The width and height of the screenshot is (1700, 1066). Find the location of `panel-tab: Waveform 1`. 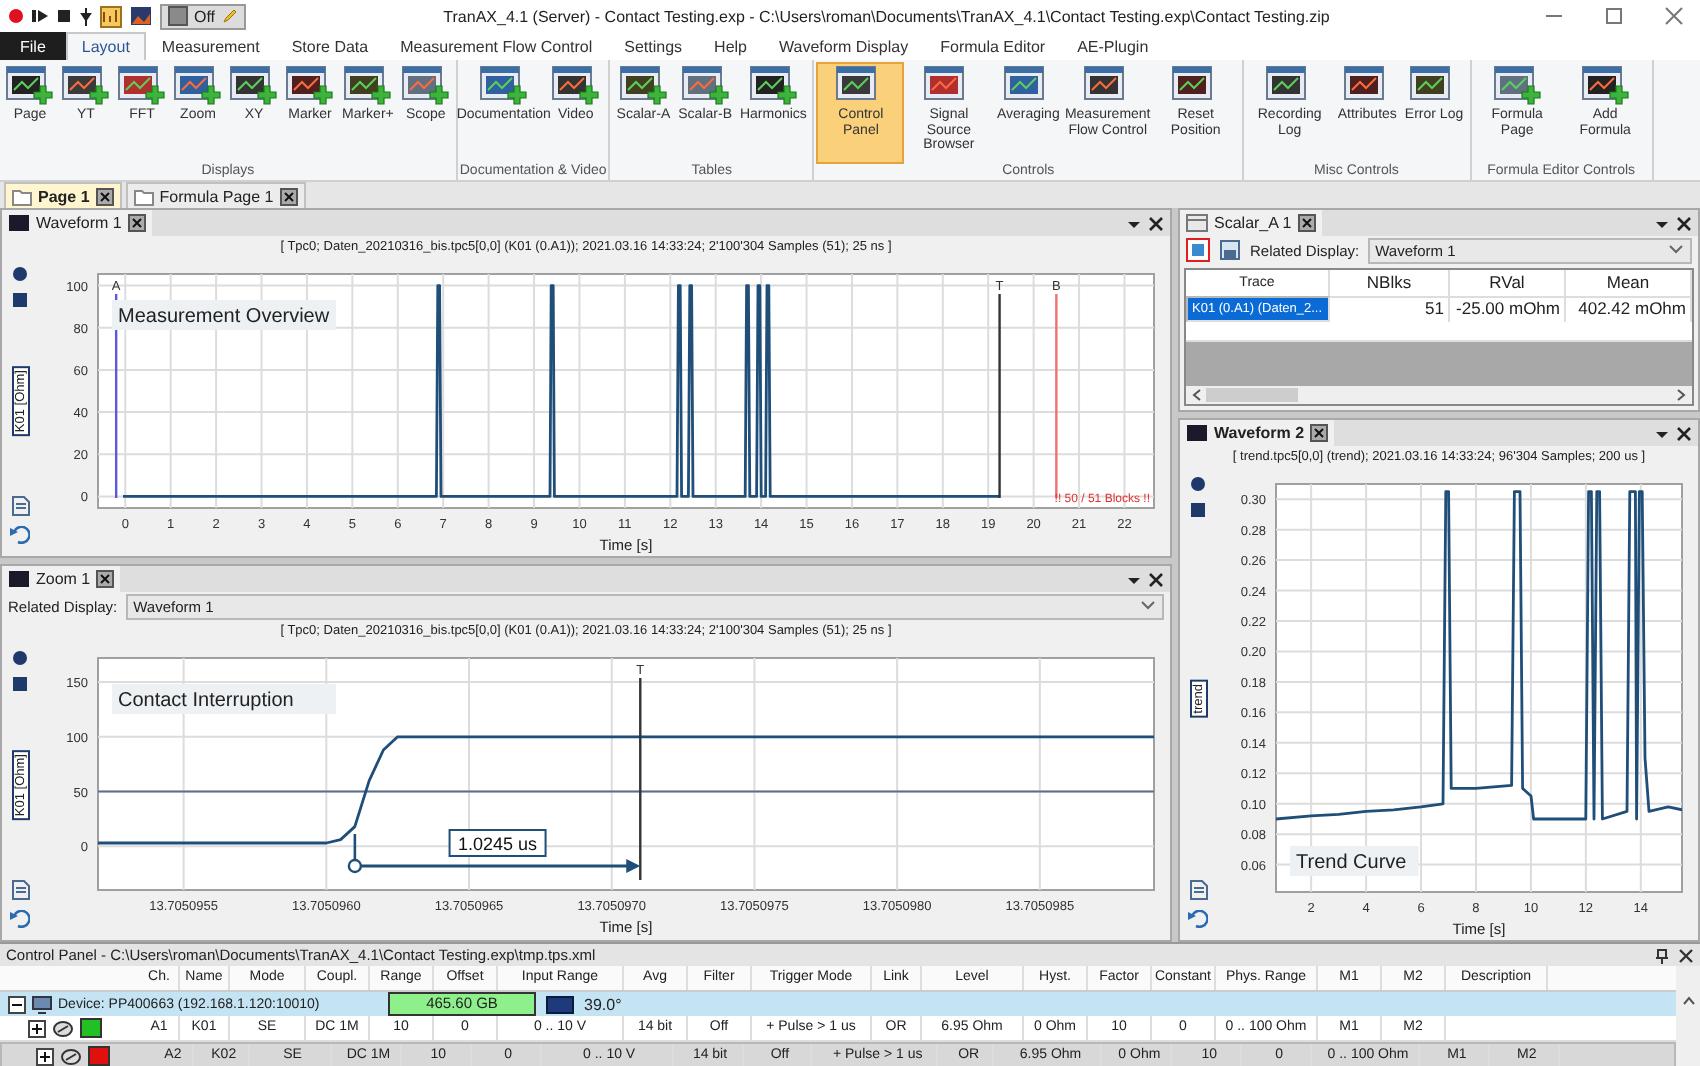

panel-tab: Waveform 1 is located at coordinates (77, 223).